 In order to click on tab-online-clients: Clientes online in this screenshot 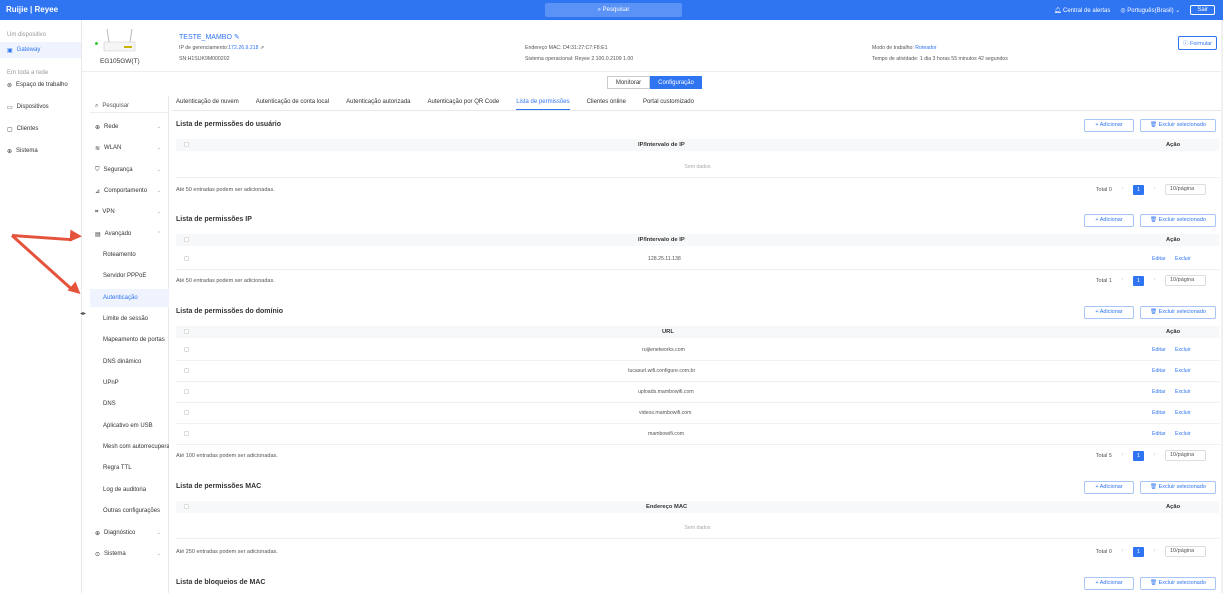, I will do `click(606, 103)`.